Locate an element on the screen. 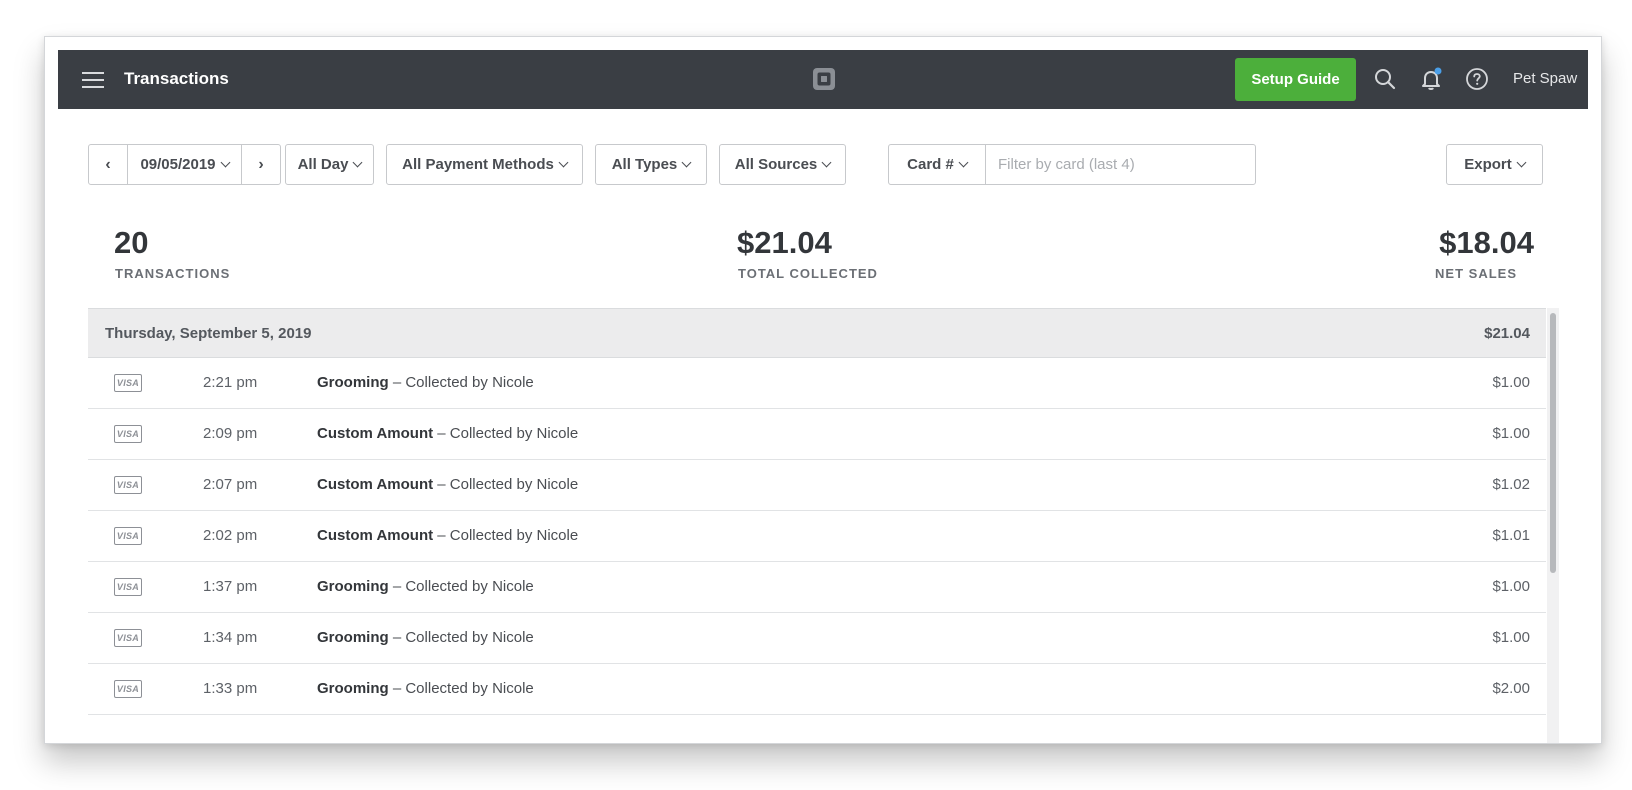 The height and width of the screenshot is (790, 1632). search-icon is located at coordinates (1385, 79).